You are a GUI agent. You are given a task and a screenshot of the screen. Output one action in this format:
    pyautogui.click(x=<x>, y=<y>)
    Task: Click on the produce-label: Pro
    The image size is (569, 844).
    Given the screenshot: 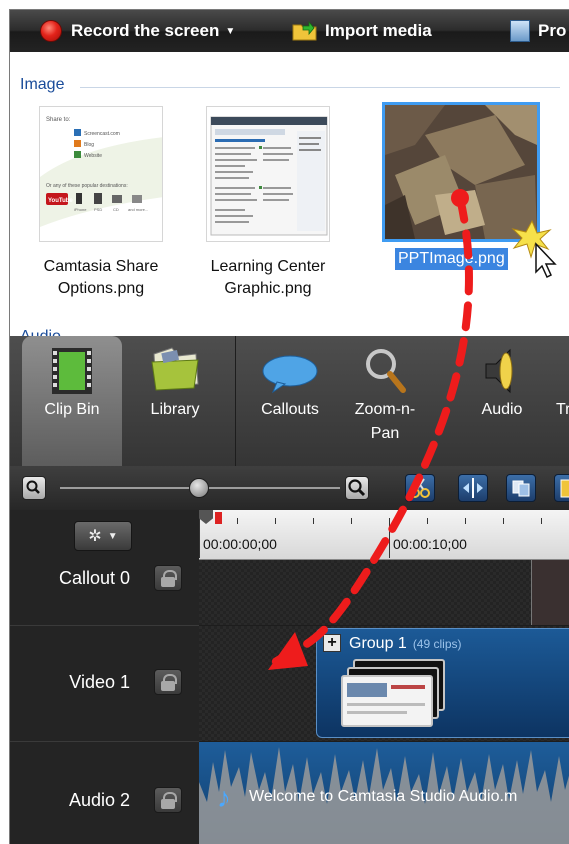 What is the action you would take?
    pyautogui.click(x=552, y=30)
    